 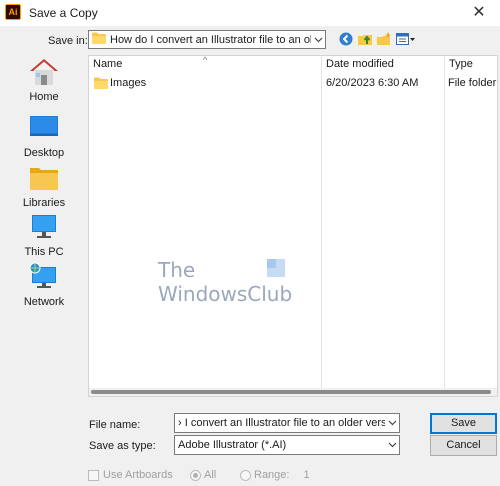 What do you see at coordinates (44, 178) in the screenshot?
I see `libraries-icon` at bounding box center [44, 178].